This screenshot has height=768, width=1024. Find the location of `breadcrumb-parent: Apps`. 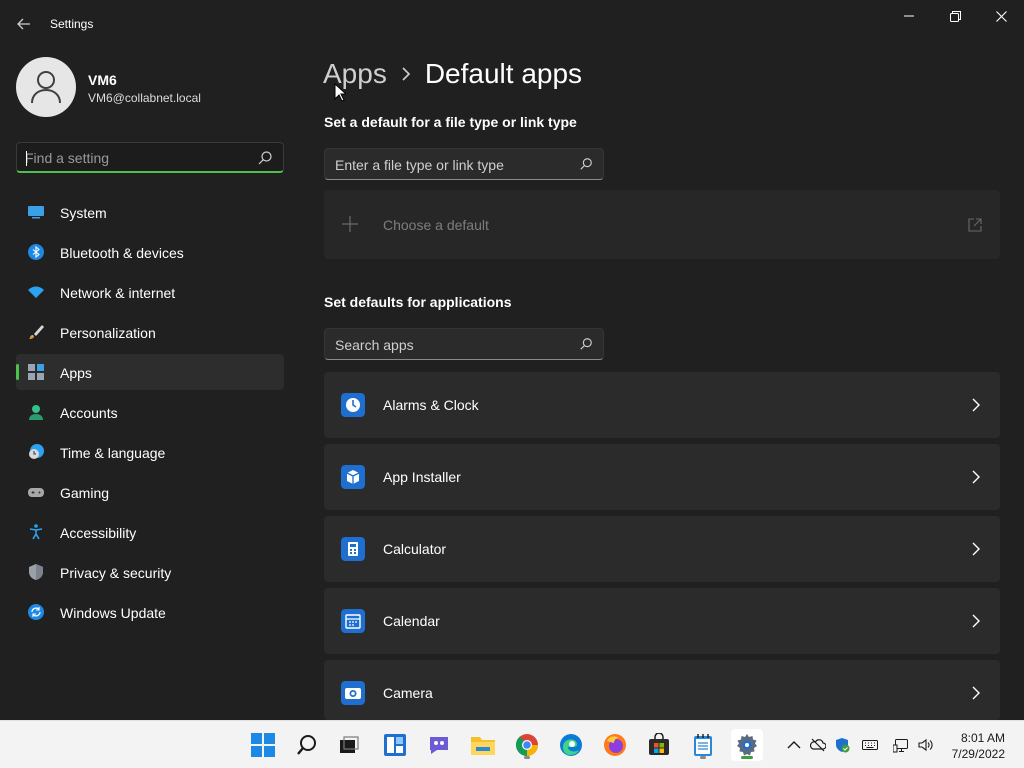

breadcrumb-parent: Apps is located at coordinates (355, 74).